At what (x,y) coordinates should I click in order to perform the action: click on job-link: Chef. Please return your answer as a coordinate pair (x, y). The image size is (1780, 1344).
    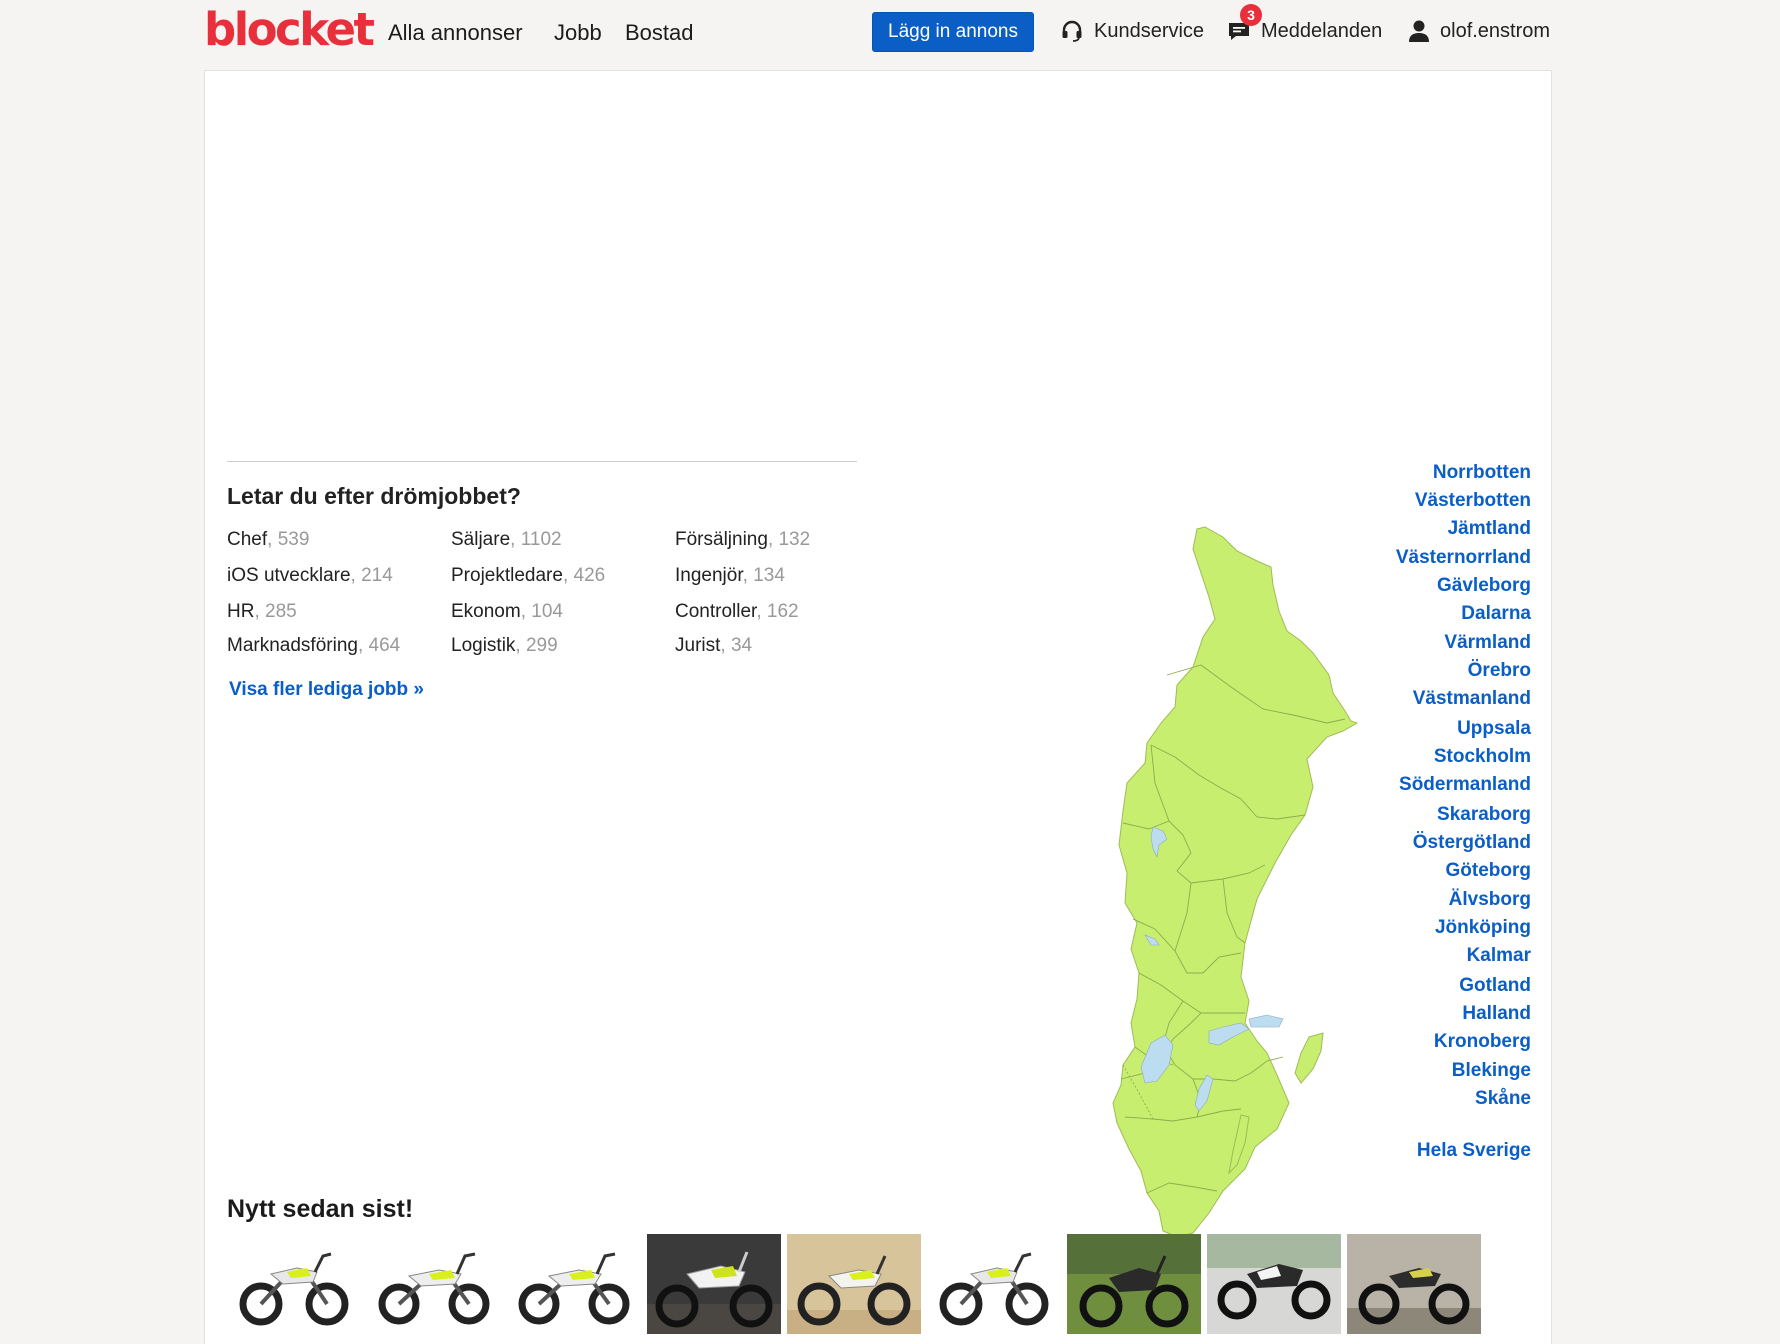
    Looking at the image, I should click on (247, 539).